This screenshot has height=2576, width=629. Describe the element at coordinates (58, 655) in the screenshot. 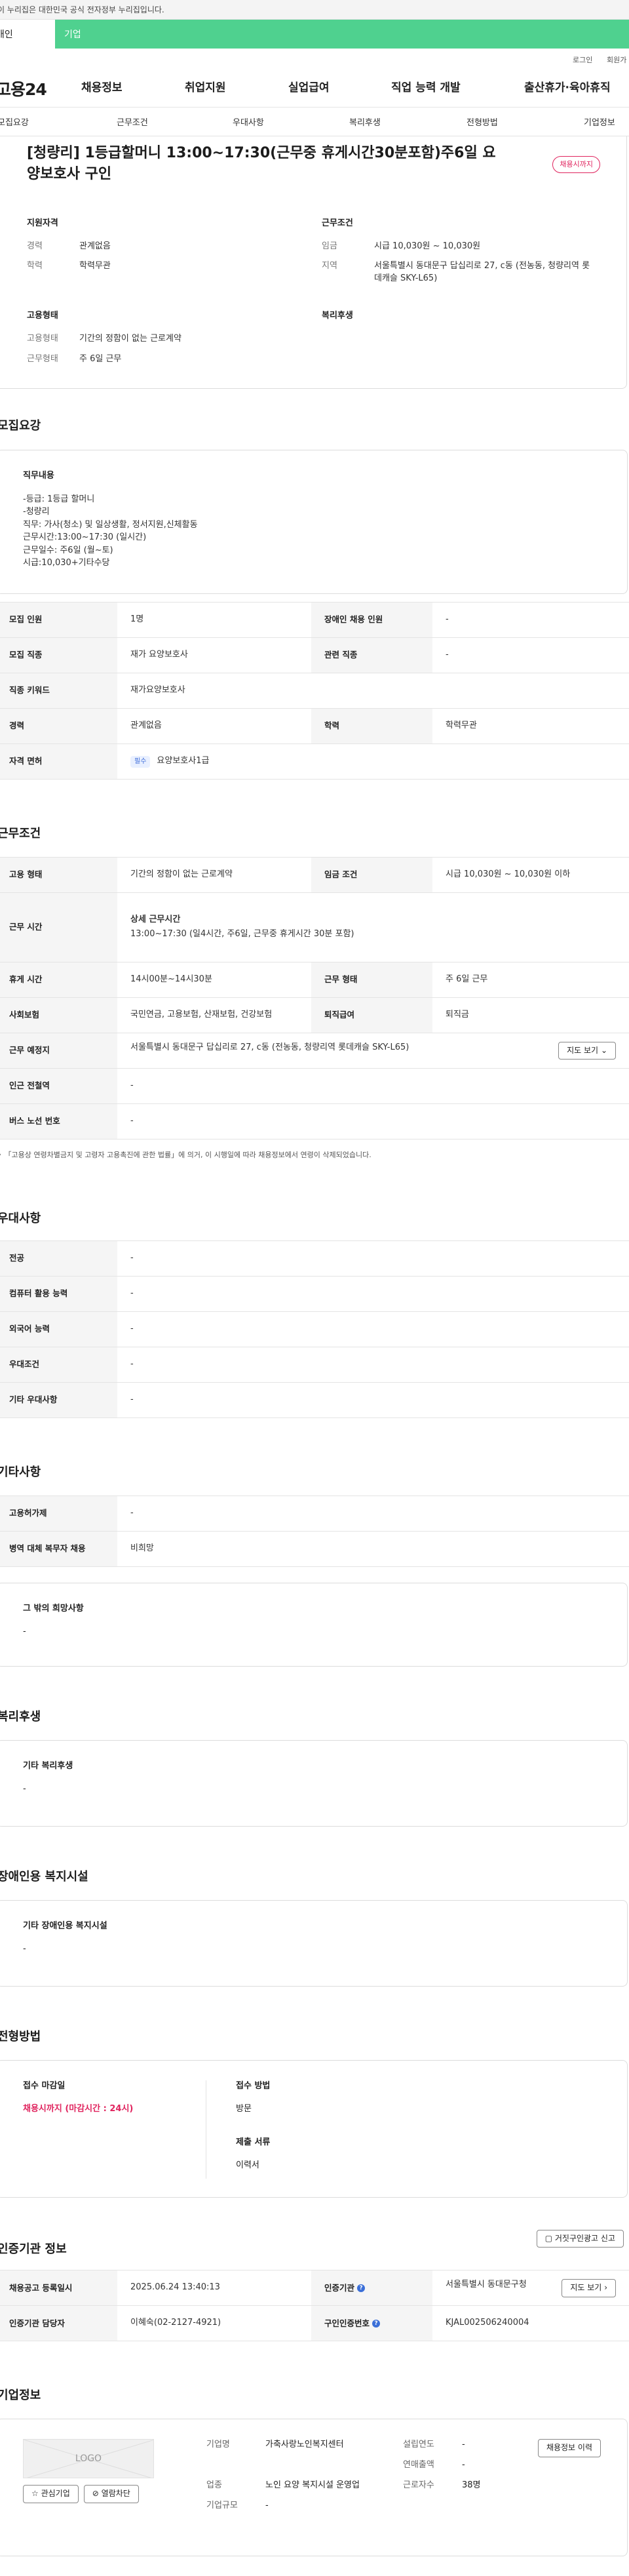

I see `cell-header: 모집 직종` at that location.